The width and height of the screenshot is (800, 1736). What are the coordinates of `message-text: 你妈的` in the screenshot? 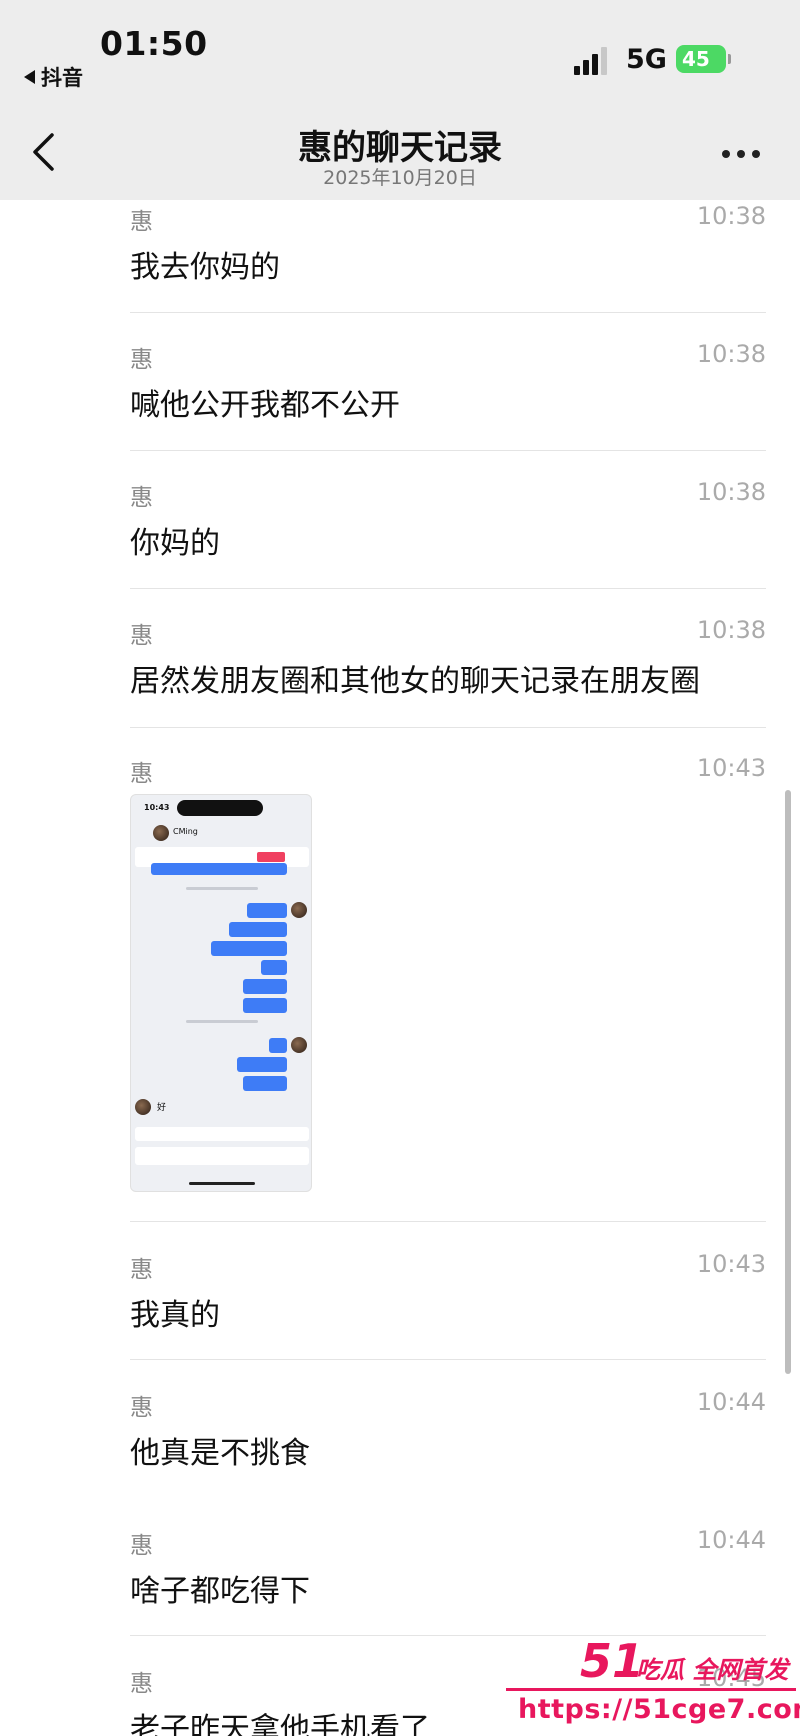 It's located at (175, 543).